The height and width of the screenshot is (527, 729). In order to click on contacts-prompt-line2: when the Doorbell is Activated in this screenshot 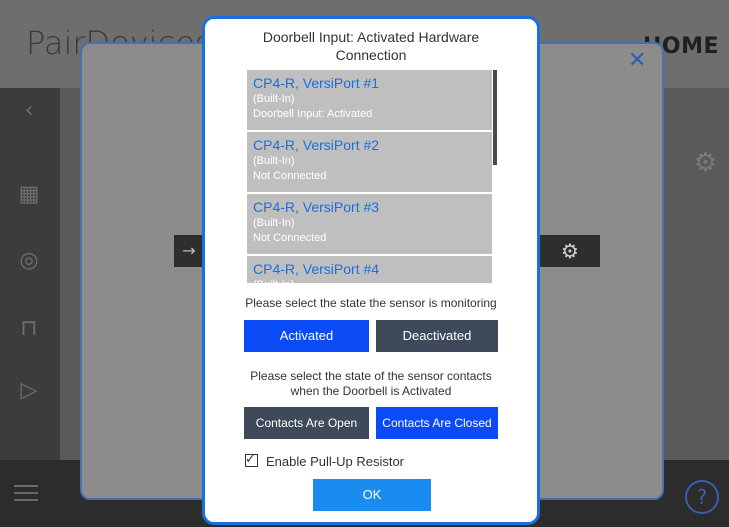, I will do `click(371, 391)`.